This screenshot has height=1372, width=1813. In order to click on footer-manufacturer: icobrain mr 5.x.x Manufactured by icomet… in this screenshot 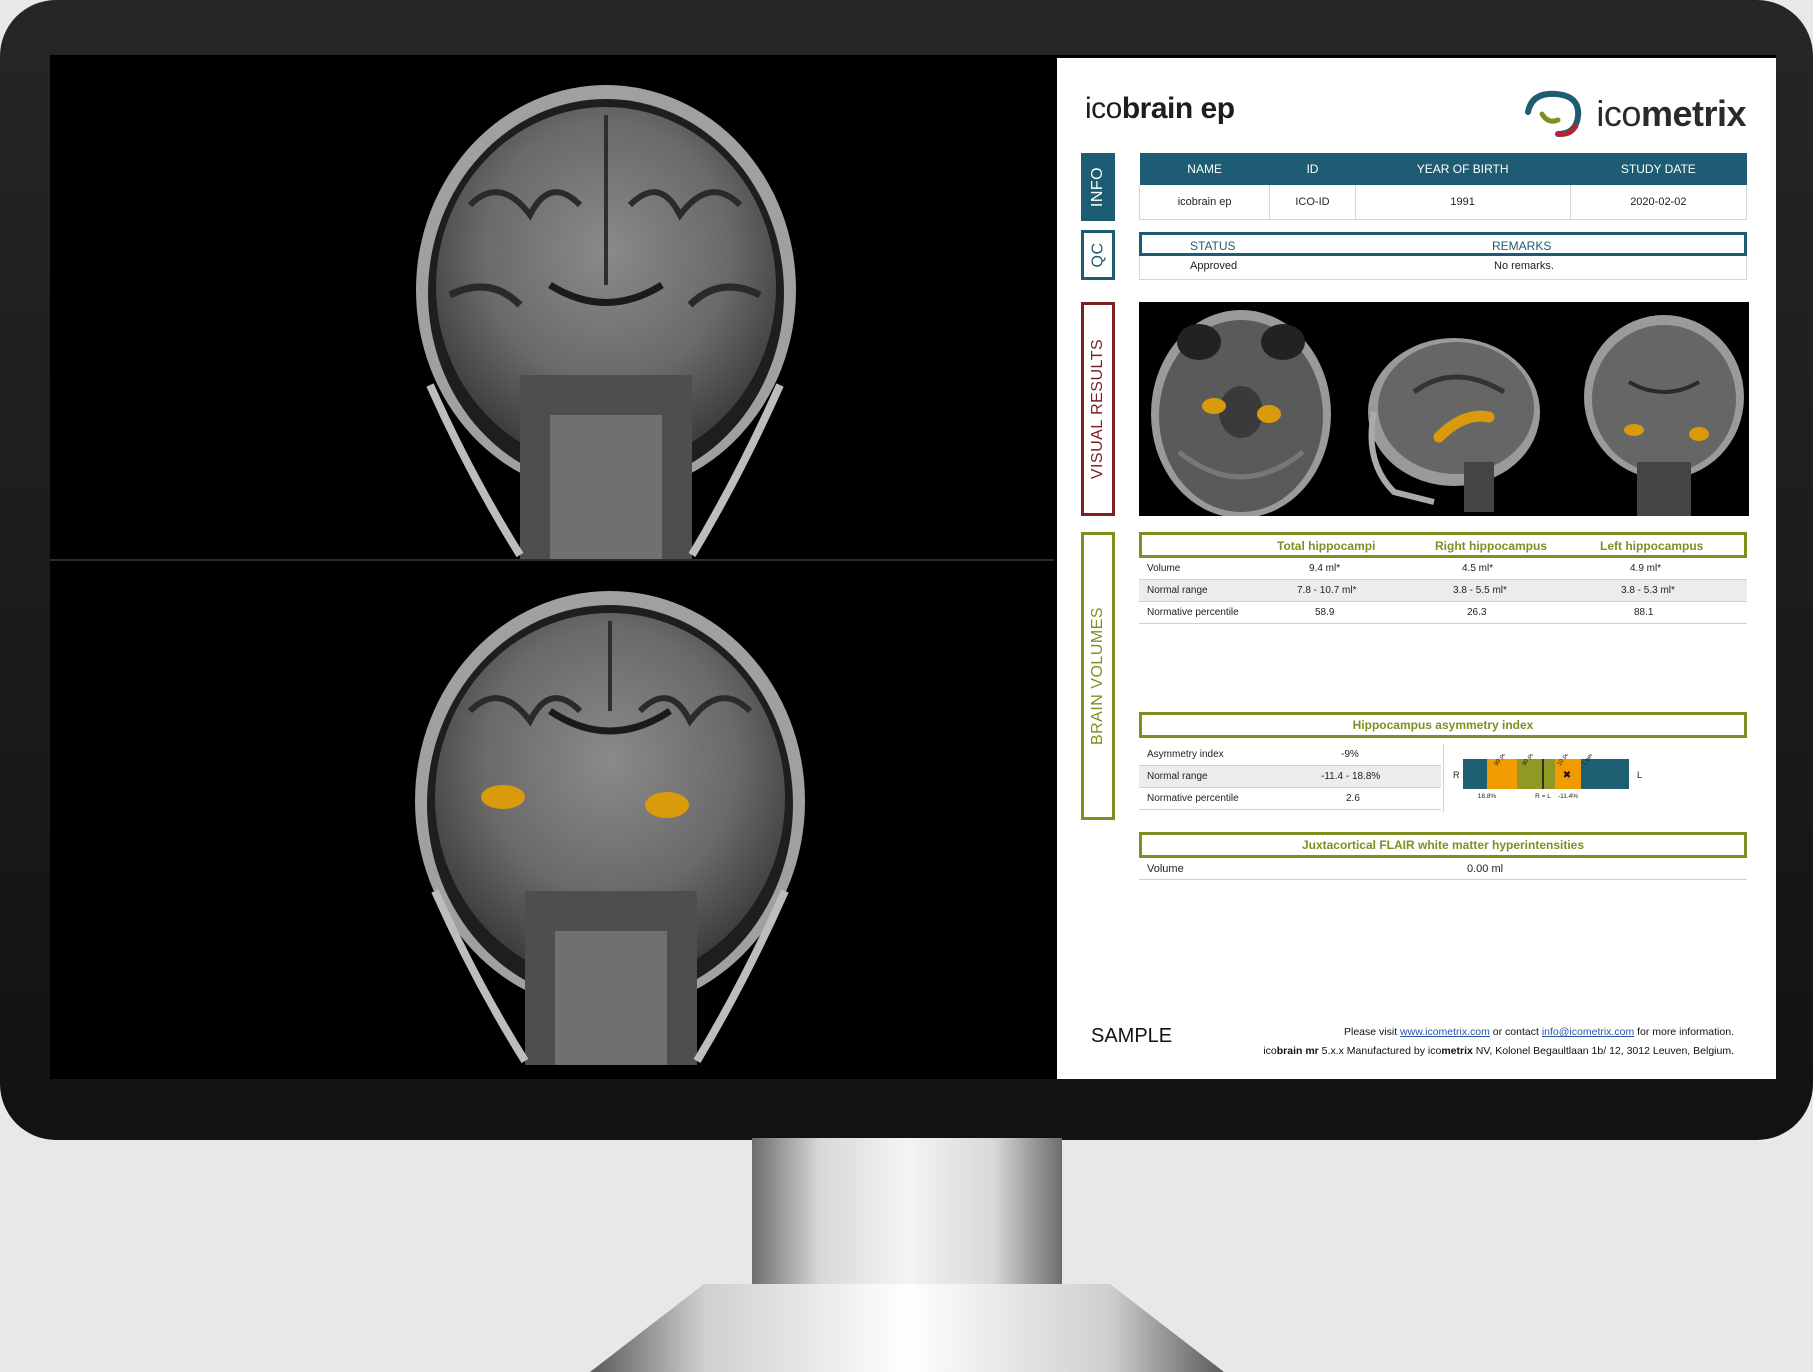, I will do `click(1498, 1051)`.